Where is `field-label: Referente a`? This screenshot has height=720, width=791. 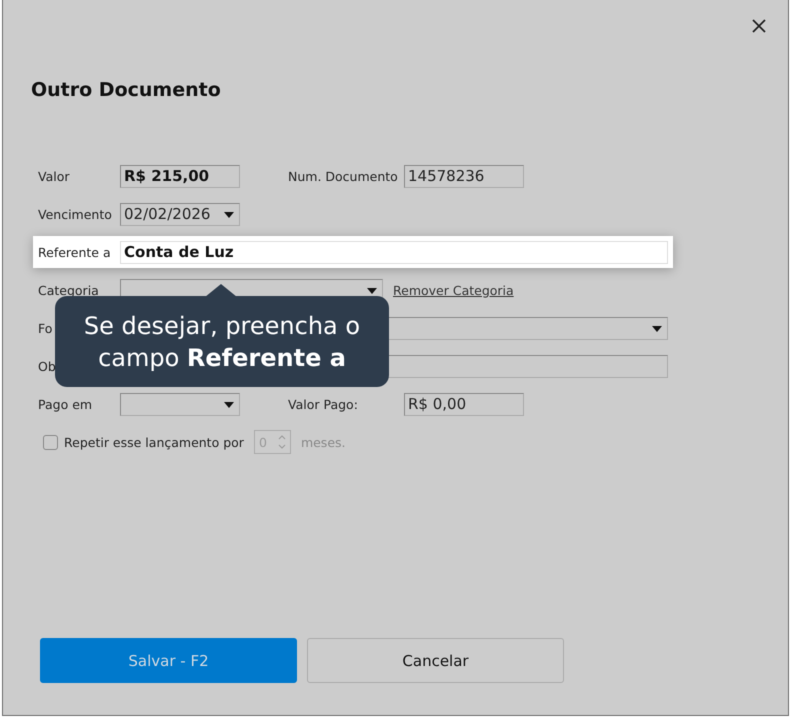
field-label: Referente a is located at coordinates (74, 252).